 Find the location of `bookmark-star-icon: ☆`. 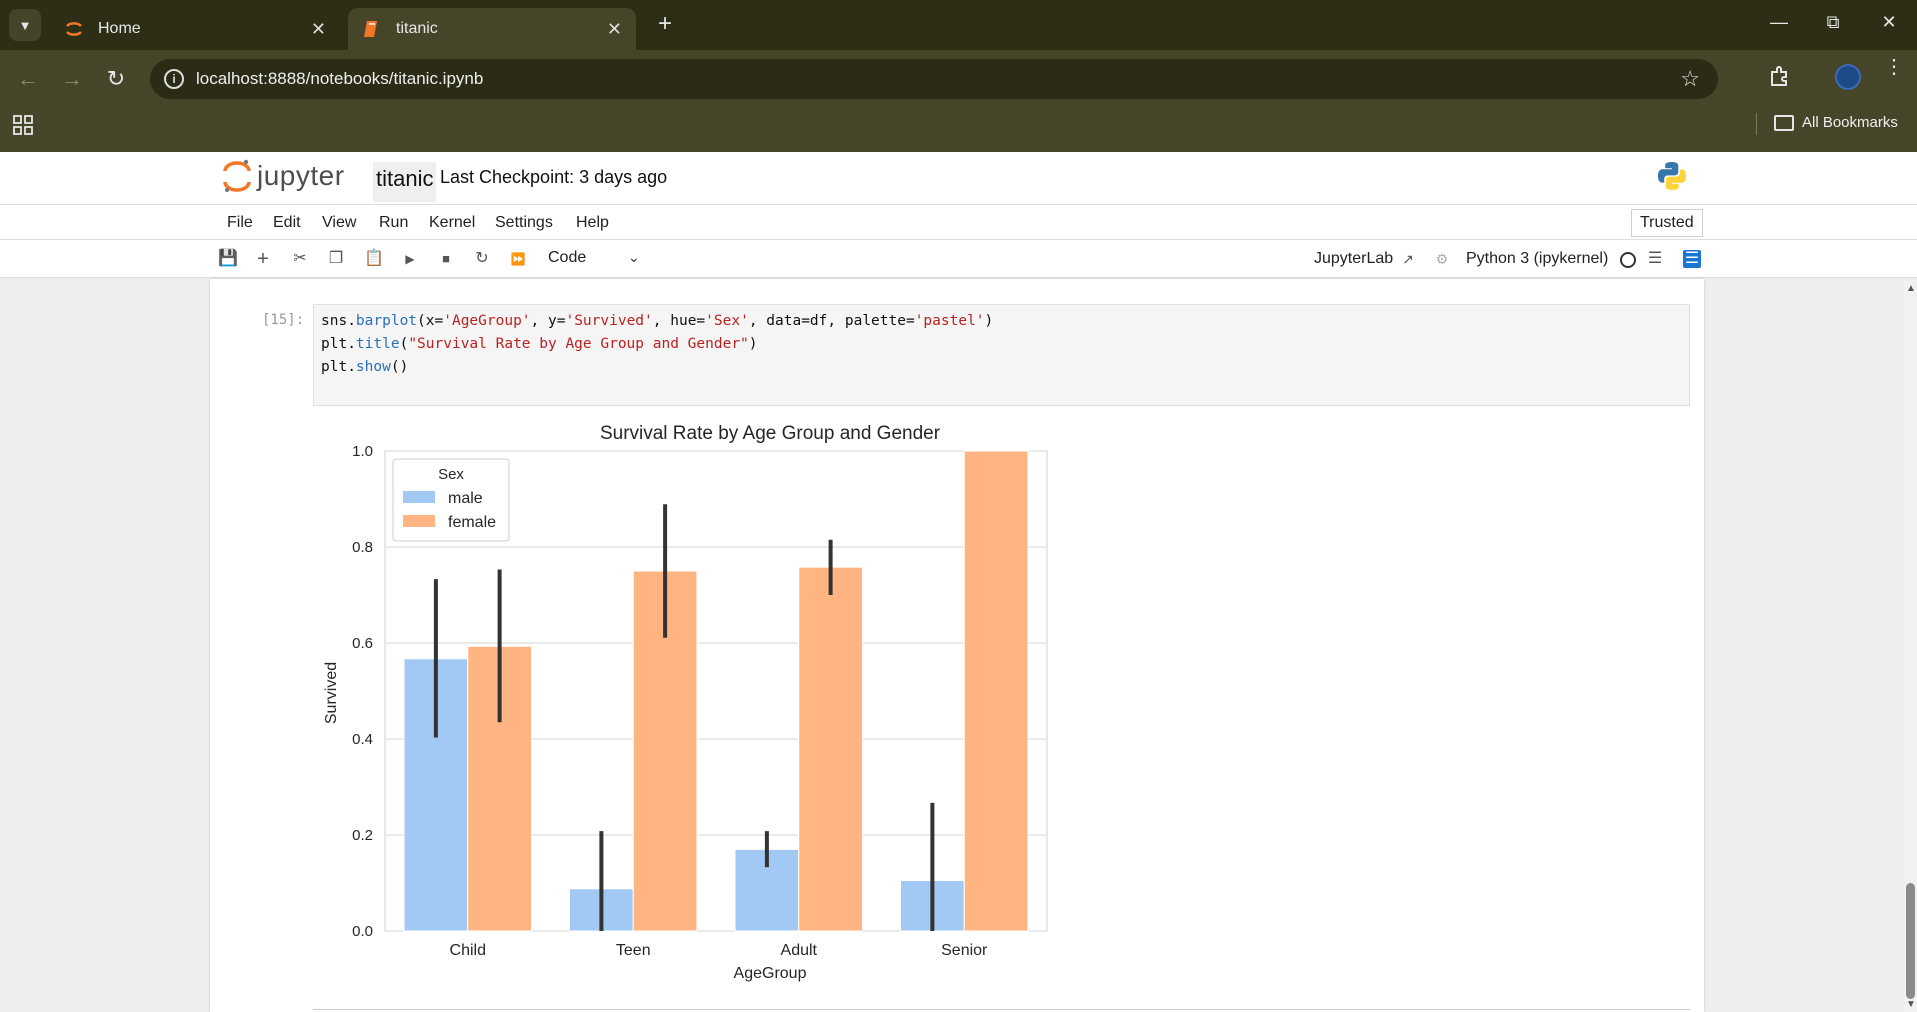

bookmark-star-icon: ☆ is located at coordinates (1690, 79).